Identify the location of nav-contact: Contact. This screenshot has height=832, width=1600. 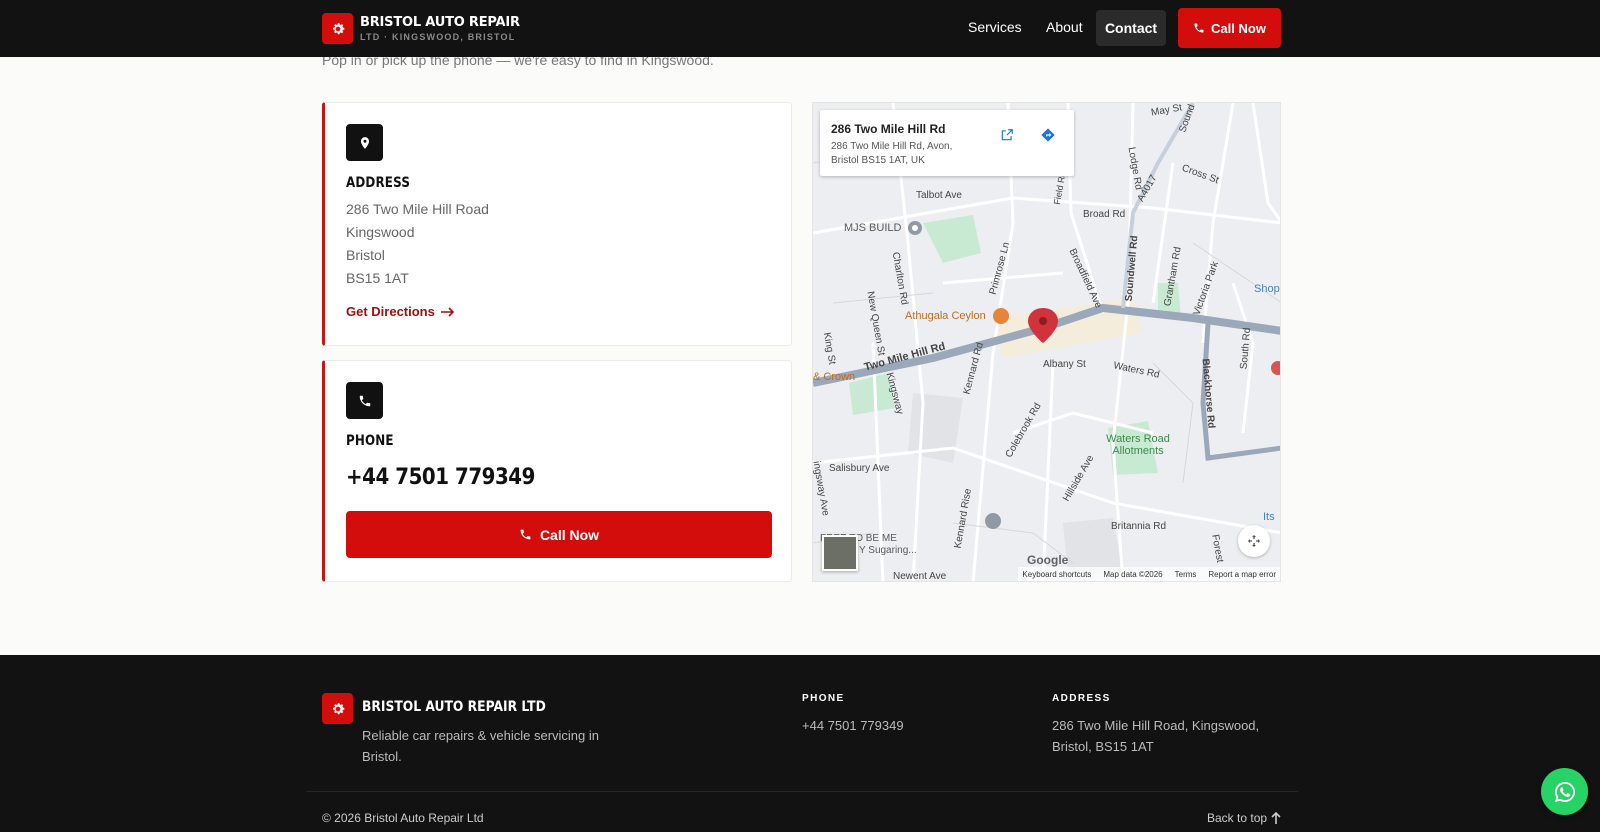
(1131, 28).